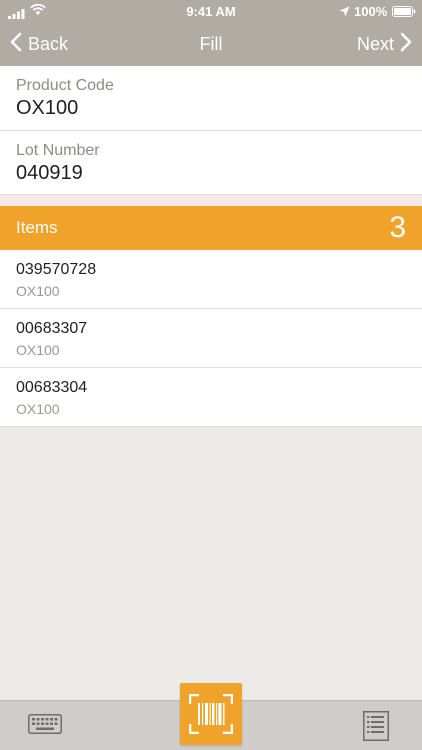 This screenshot has width=422, height=750. I want to click on next-label: Next, so click(375, 43).